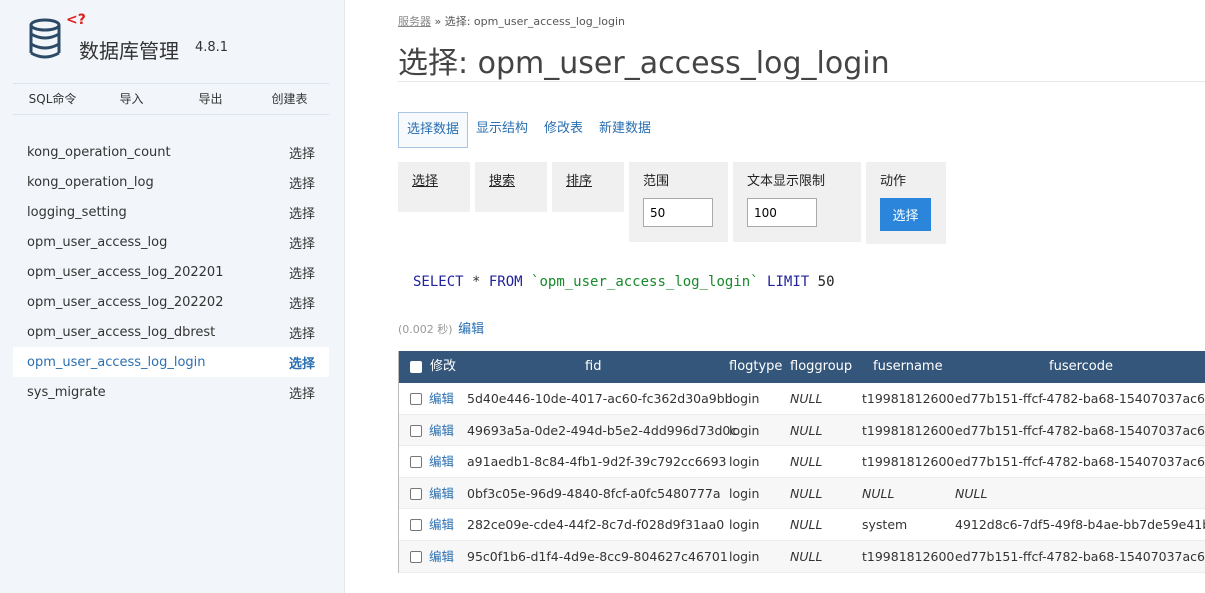  Describe the element at coordinates (171, 392) in the screenshot. I see `table-list-item: sys_migrate 选择` at that location.